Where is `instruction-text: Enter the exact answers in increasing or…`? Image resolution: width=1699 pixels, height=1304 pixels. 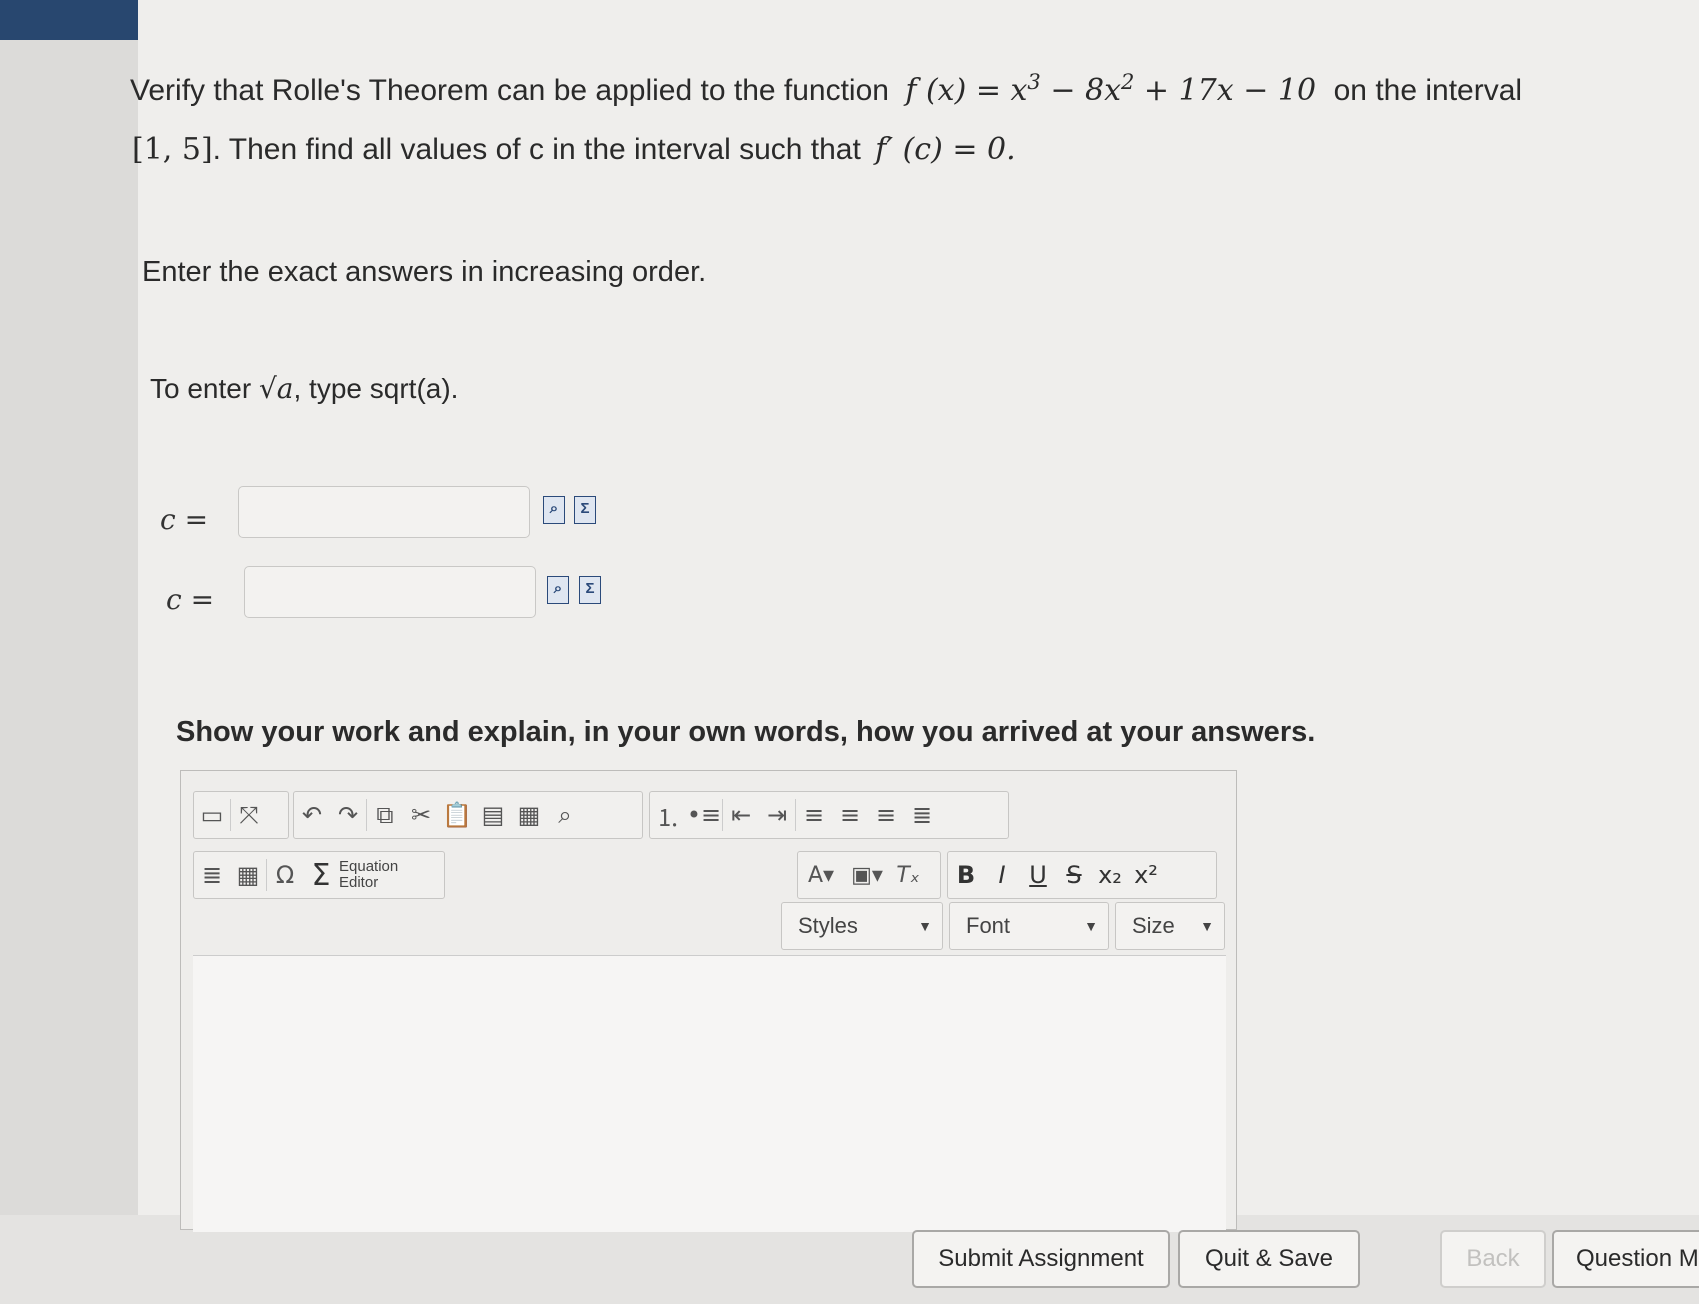 instruction-text: Enter the exact answers in increasing or… is located at coordinates (424, 272).